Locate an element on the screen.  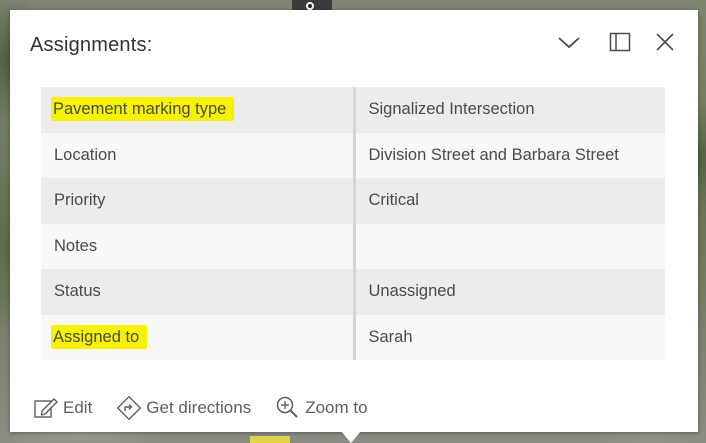
attribute-value is located at coordinates (509, 246).